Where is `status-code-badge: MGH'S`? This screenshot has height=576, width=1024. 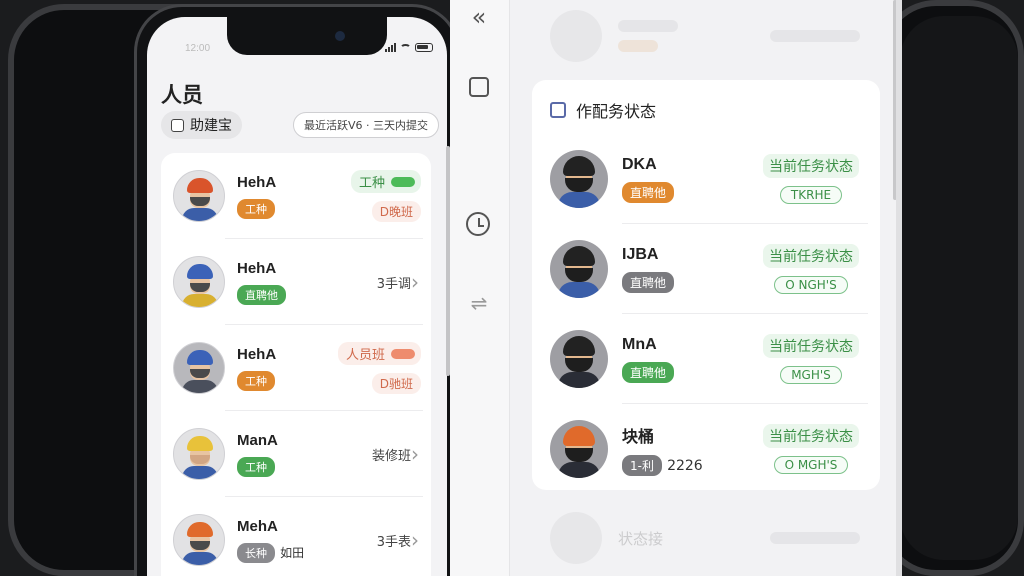
status-code-badge: MGH'S is located at coordinates (811, 375).